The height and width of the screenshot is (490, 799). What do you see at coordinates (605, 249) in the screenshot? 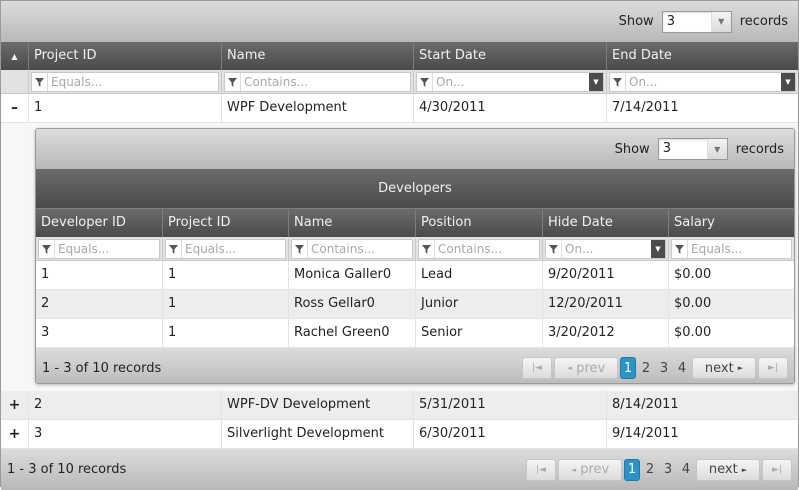
I see `filter-hide-date: On... ▼` at bounding box center [605, 249].